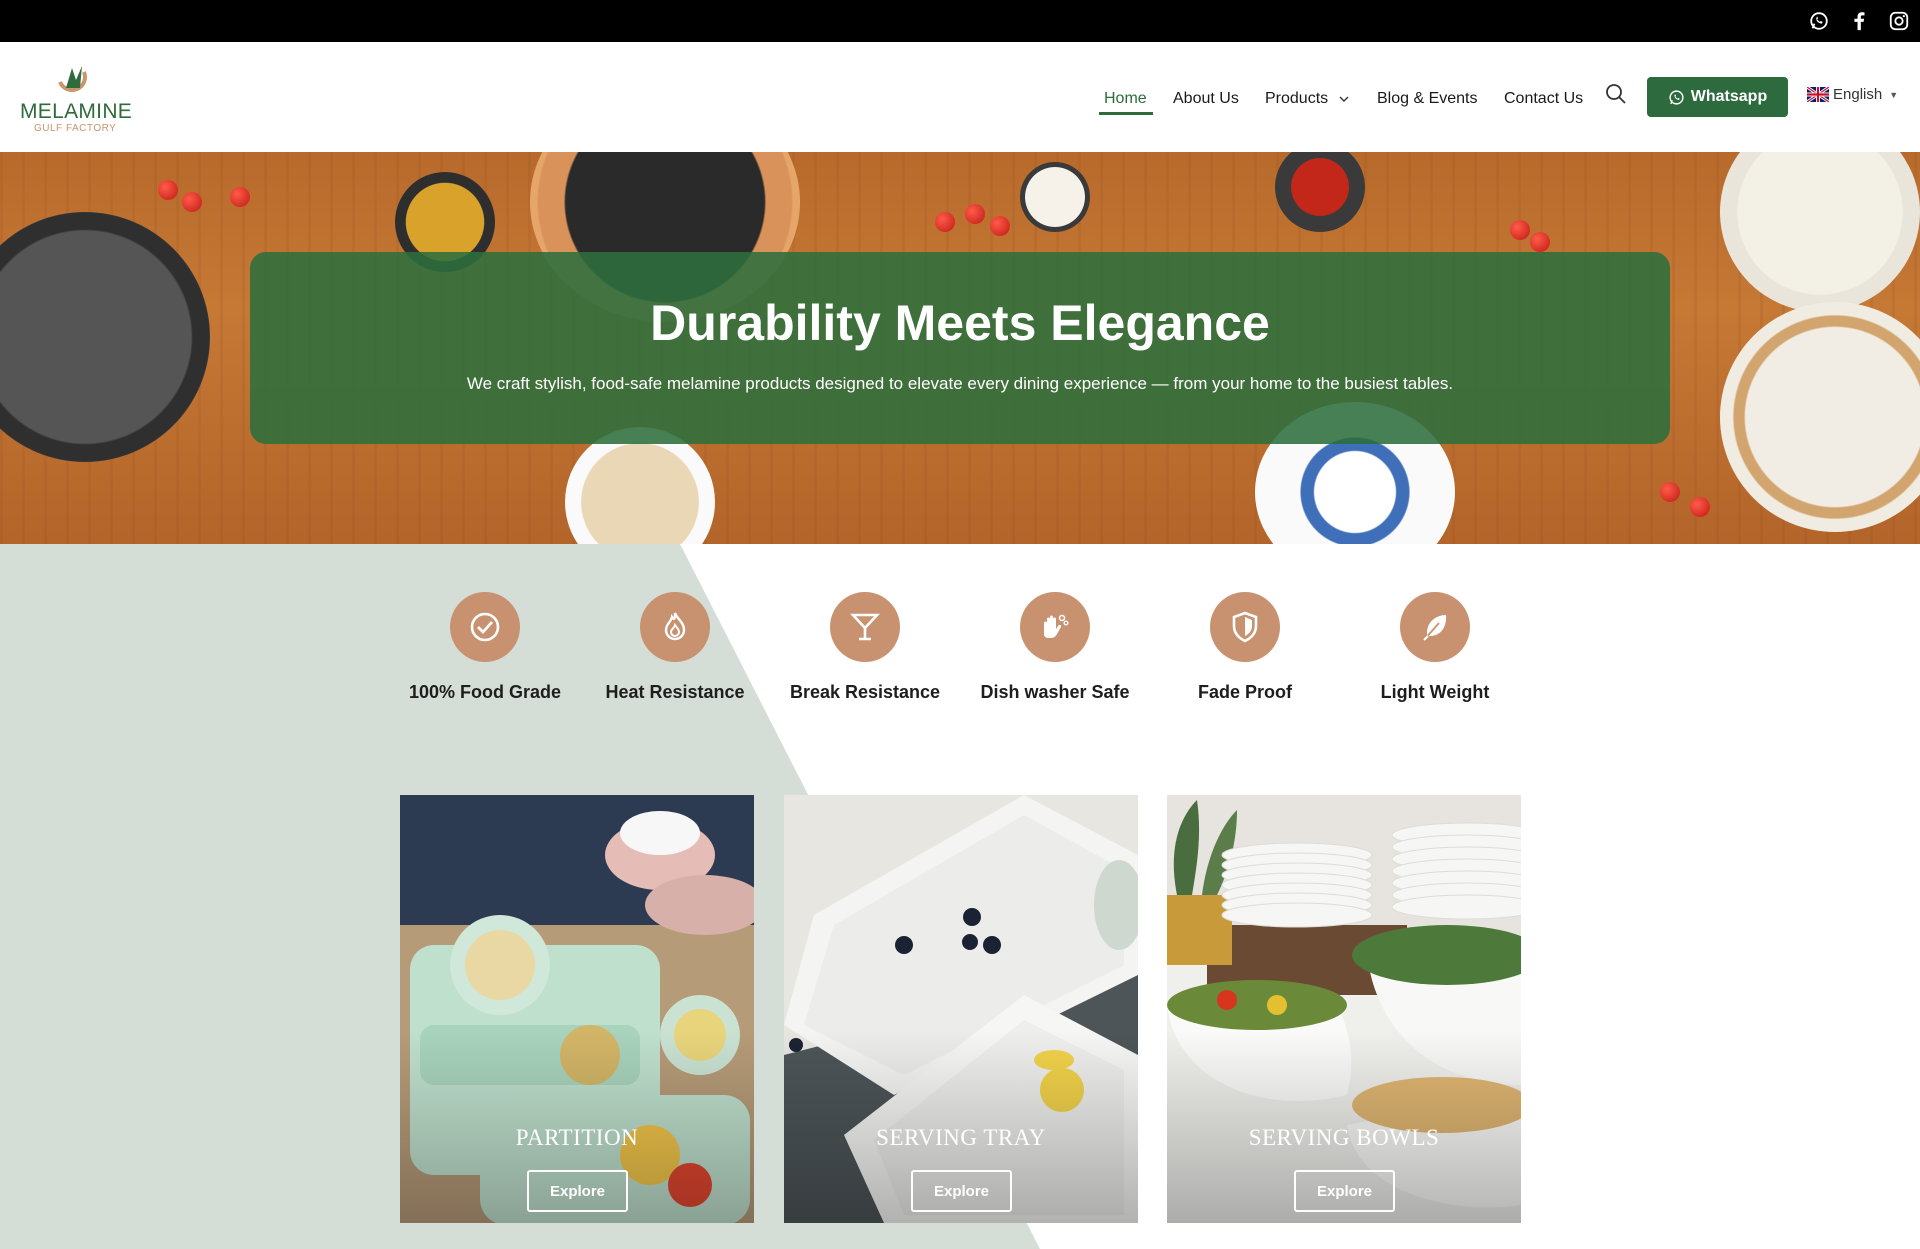  I want to click on nav-contact: Contact Us, so click(1543, 99).